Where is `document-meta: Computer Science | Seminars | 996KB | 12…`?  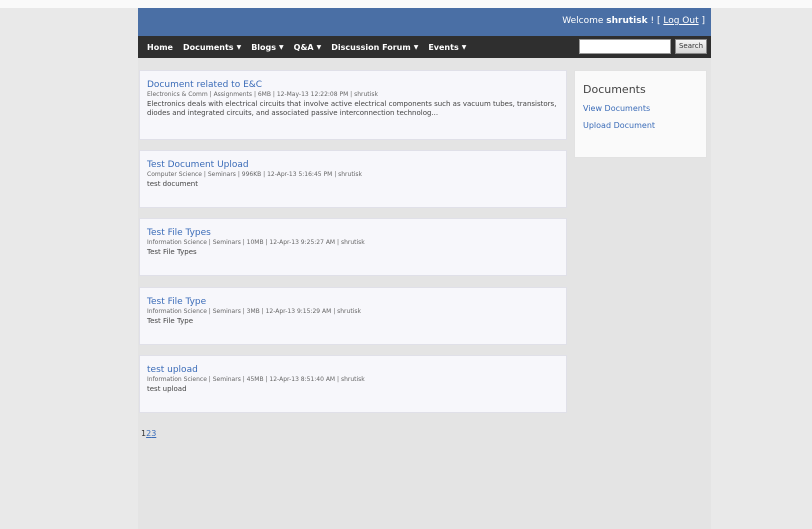 document-meta: Computer Science | Seminars | 996KB | 12… is located at coordinates (254, 174).